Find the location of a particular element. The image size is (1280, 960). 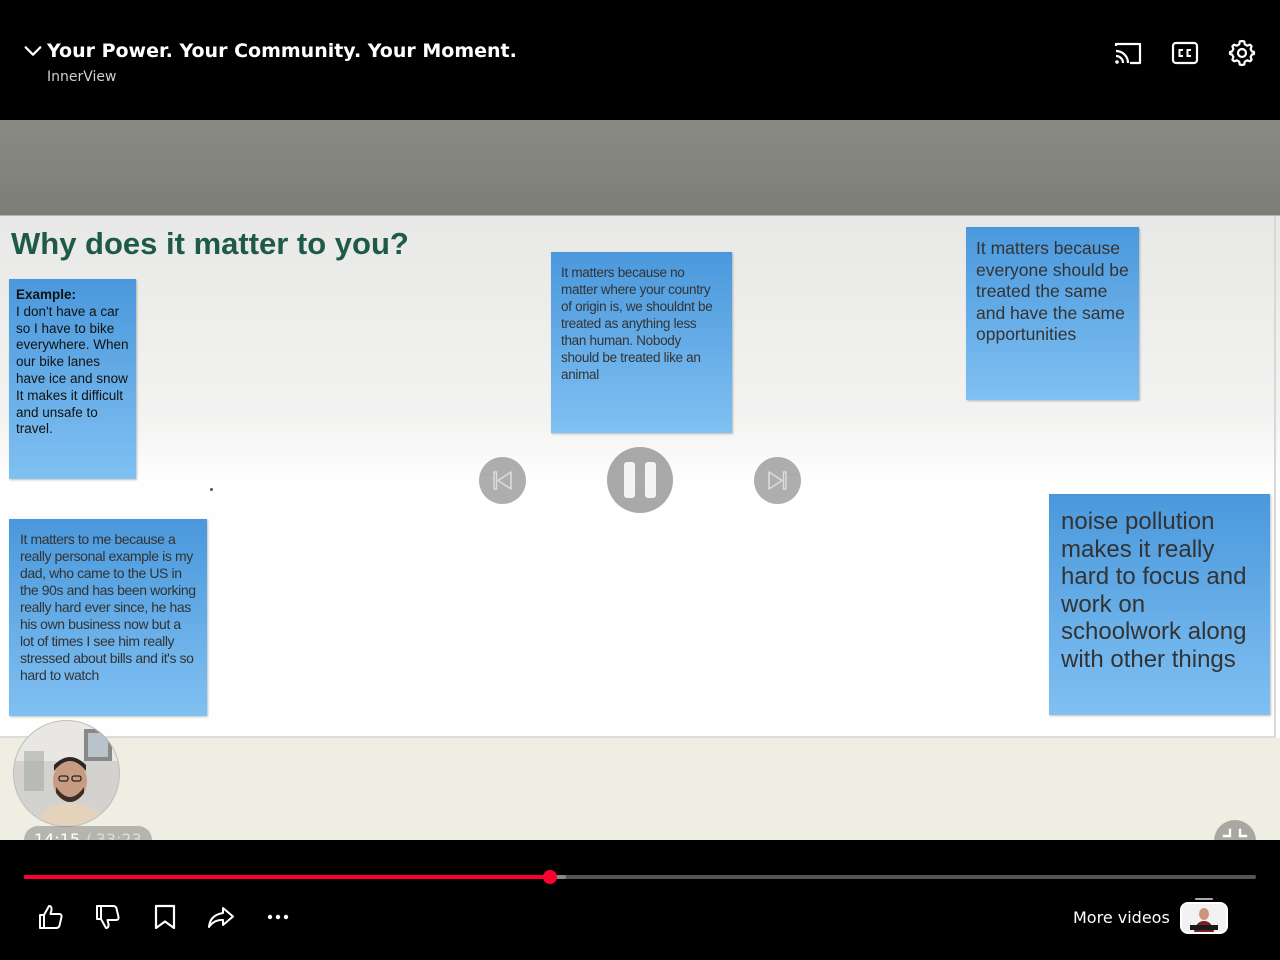

channel-name: InnerView is located at coordinates (81, 77).